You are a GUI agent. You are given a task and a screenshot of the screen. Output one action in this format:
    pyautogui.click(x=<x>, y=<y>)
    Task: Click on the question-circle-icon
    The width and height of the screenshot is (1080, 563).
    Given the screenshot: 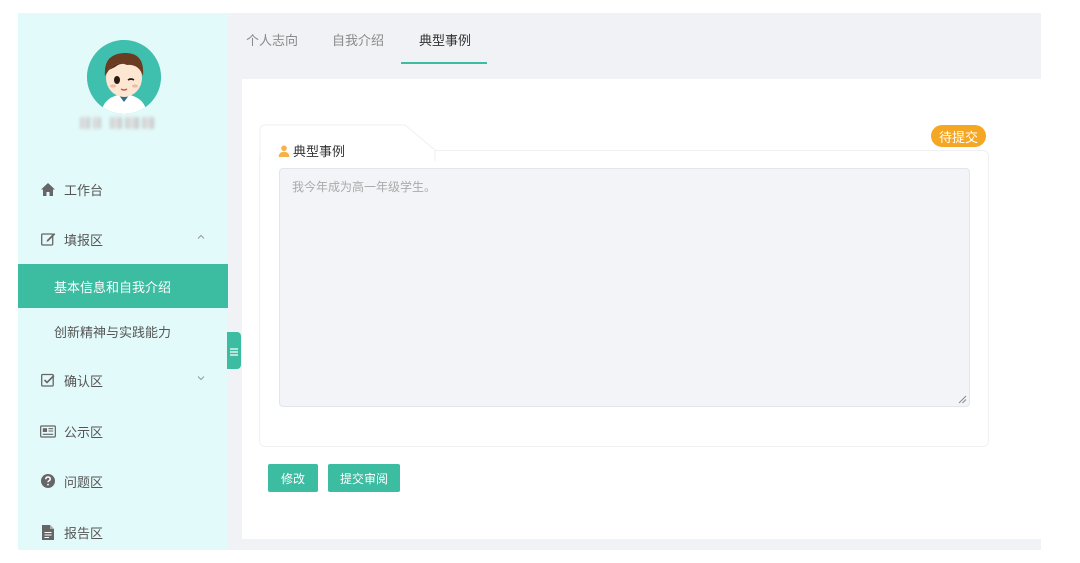 What is the action you would take?
    pyautogui.click(x=48, y=481)
    